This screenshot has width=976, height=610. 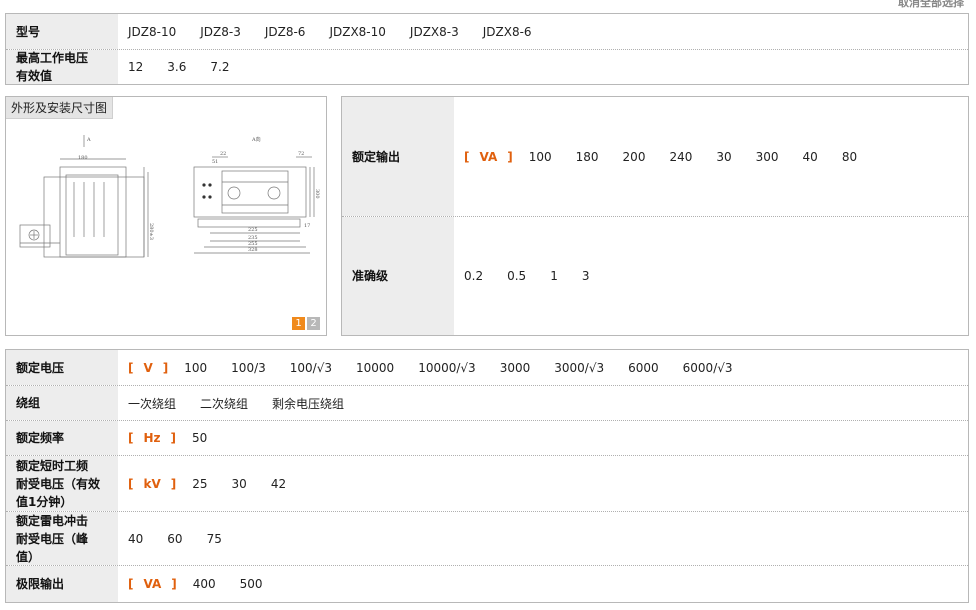 What do you see at coordinates (62, 403) in the screenshot?
I see `winding-label: 绕组` at bounding box center [62, 403].